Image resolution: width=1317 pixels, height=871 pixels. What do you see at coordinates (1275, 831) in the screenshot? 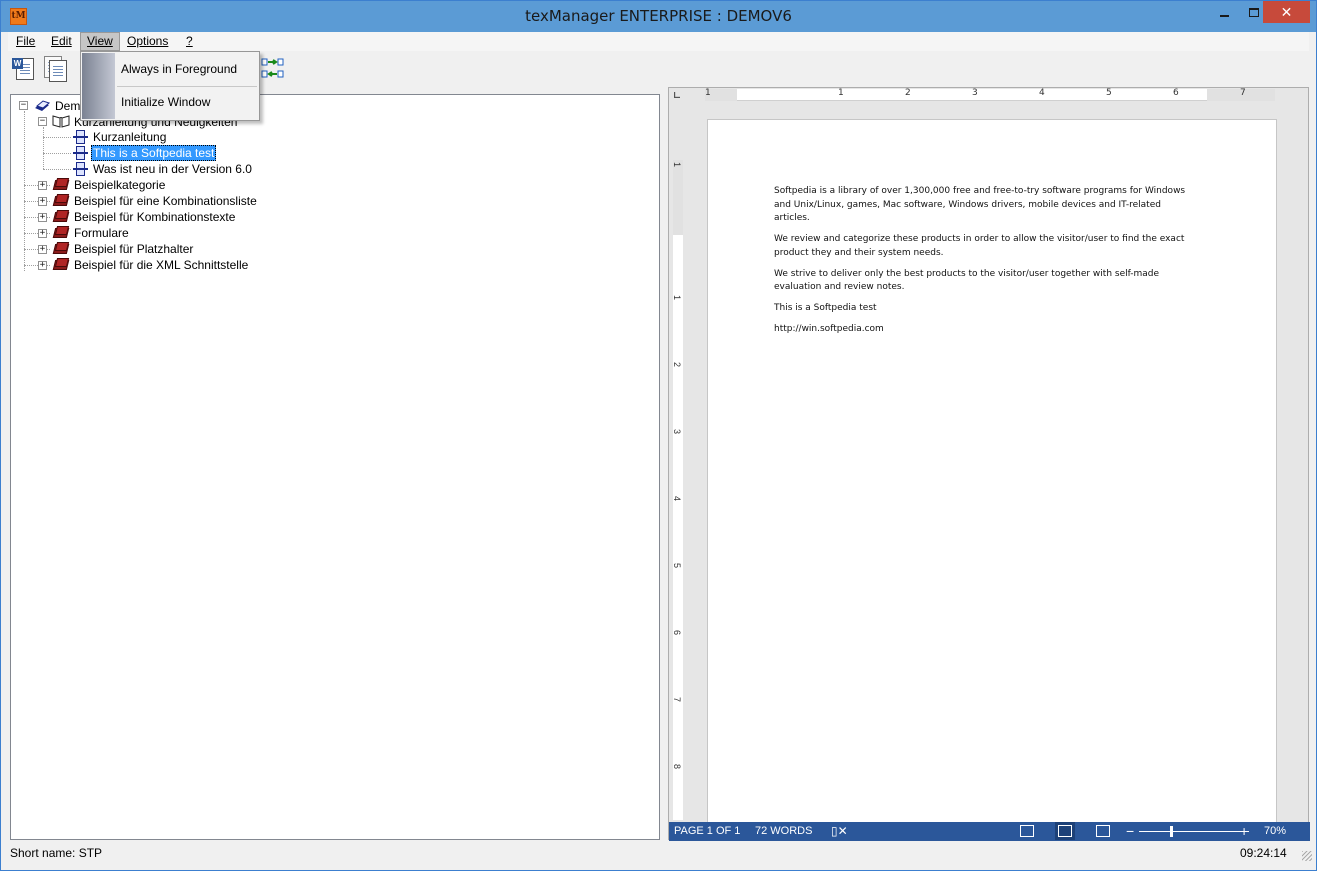
I see `zoom-level: 70%` at bounding box center [1275, 831].